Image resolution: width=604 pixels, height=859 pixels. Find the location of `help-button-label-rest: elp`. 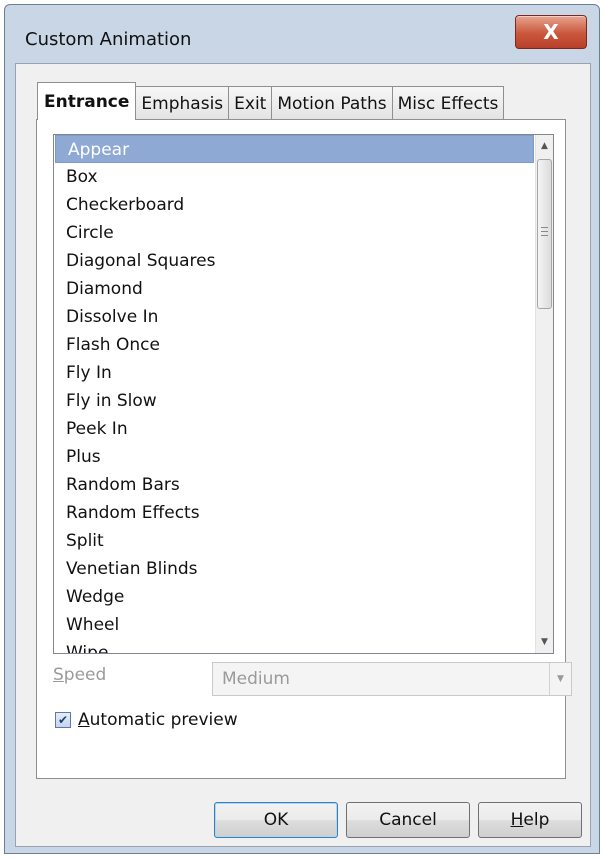

help-button-label-rest: elp is located at coordinates (536, 820).